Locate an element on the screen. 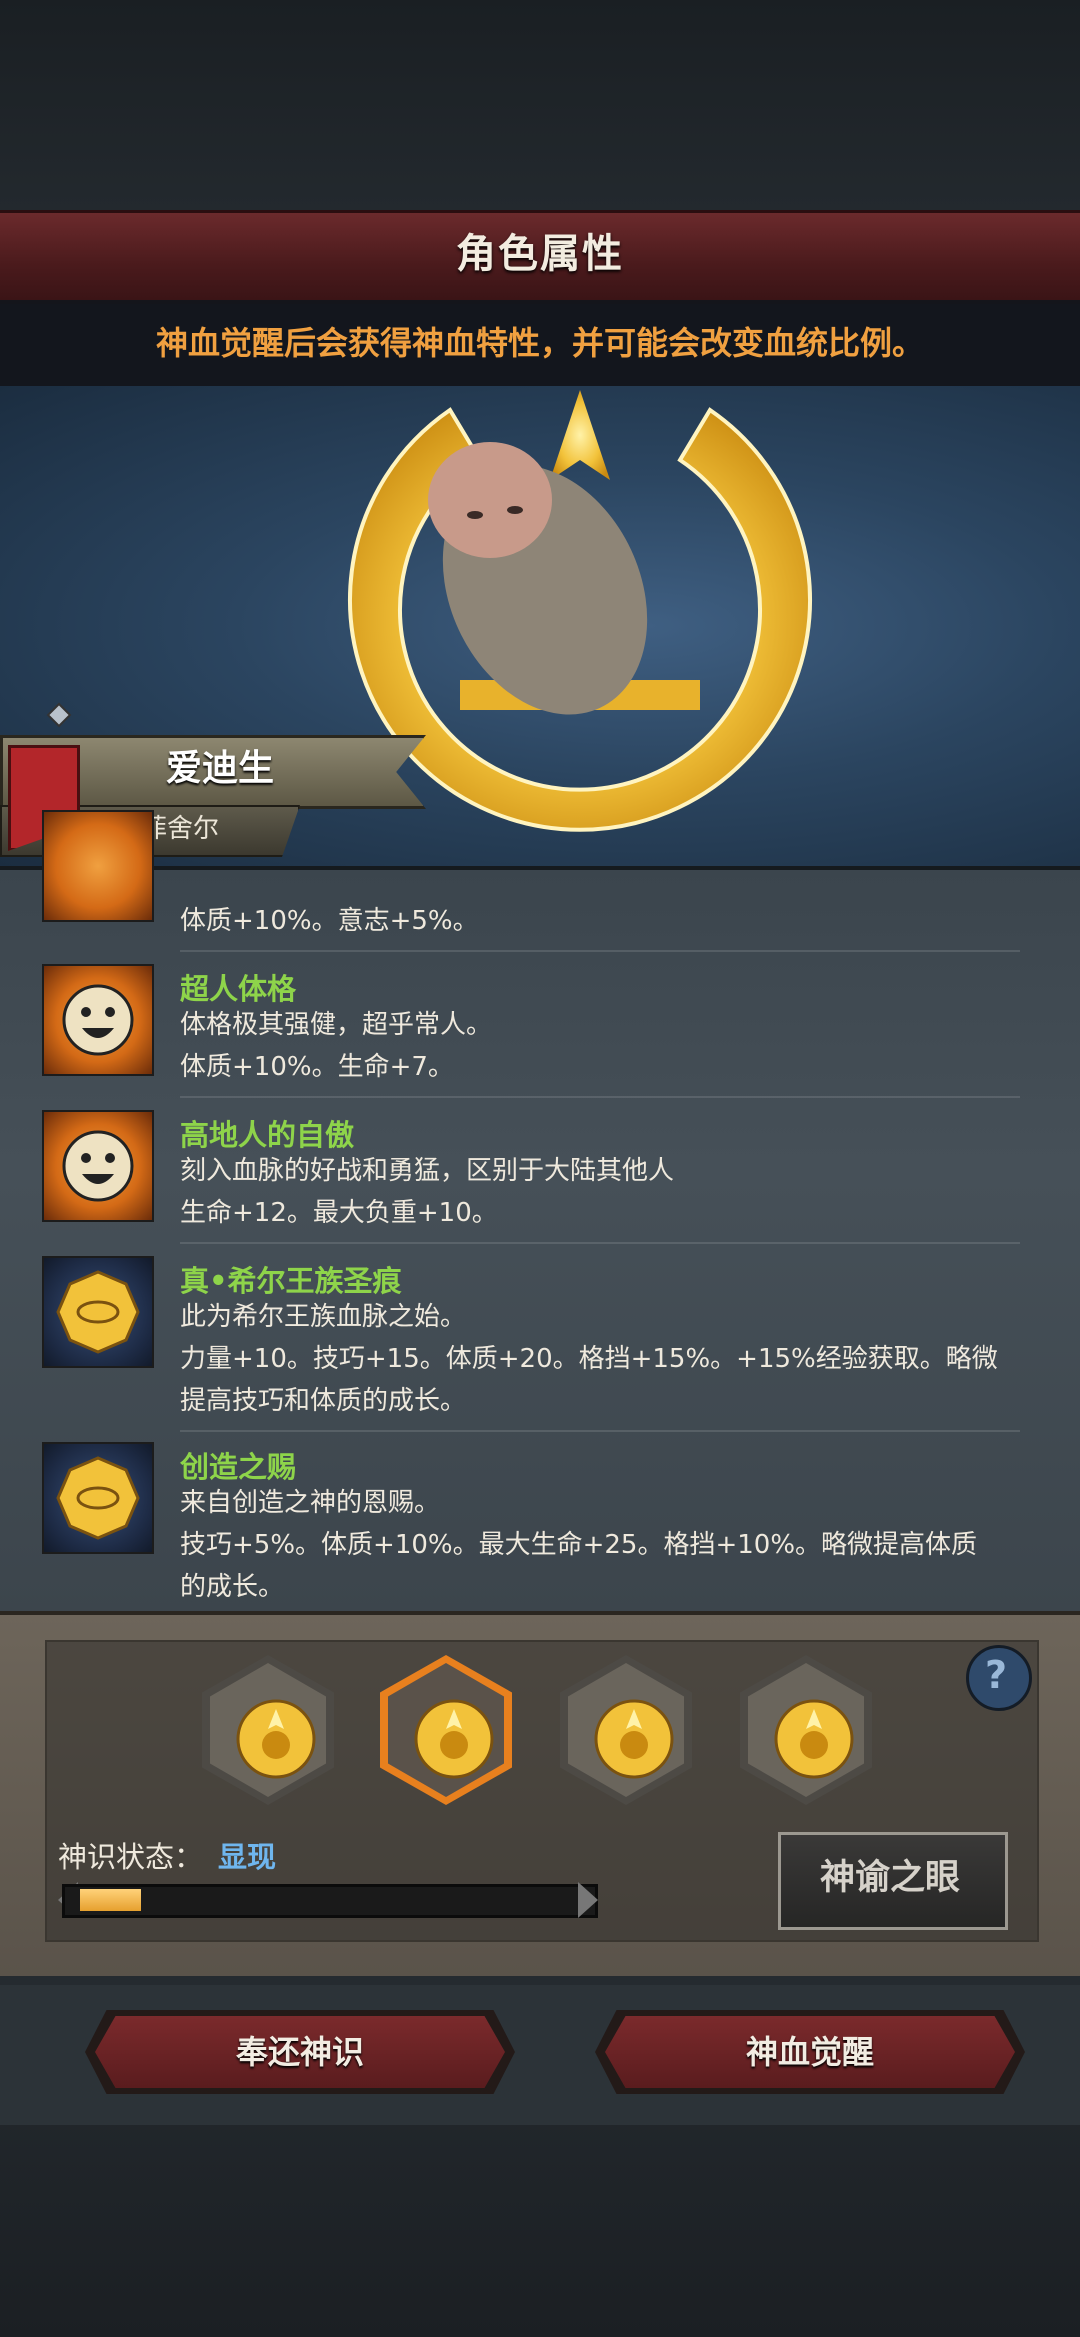 This screenshot has height=2337, width=1080. trait-desc: 此为希尔王族血脉之始。 is located at coordinates (323, 1317).